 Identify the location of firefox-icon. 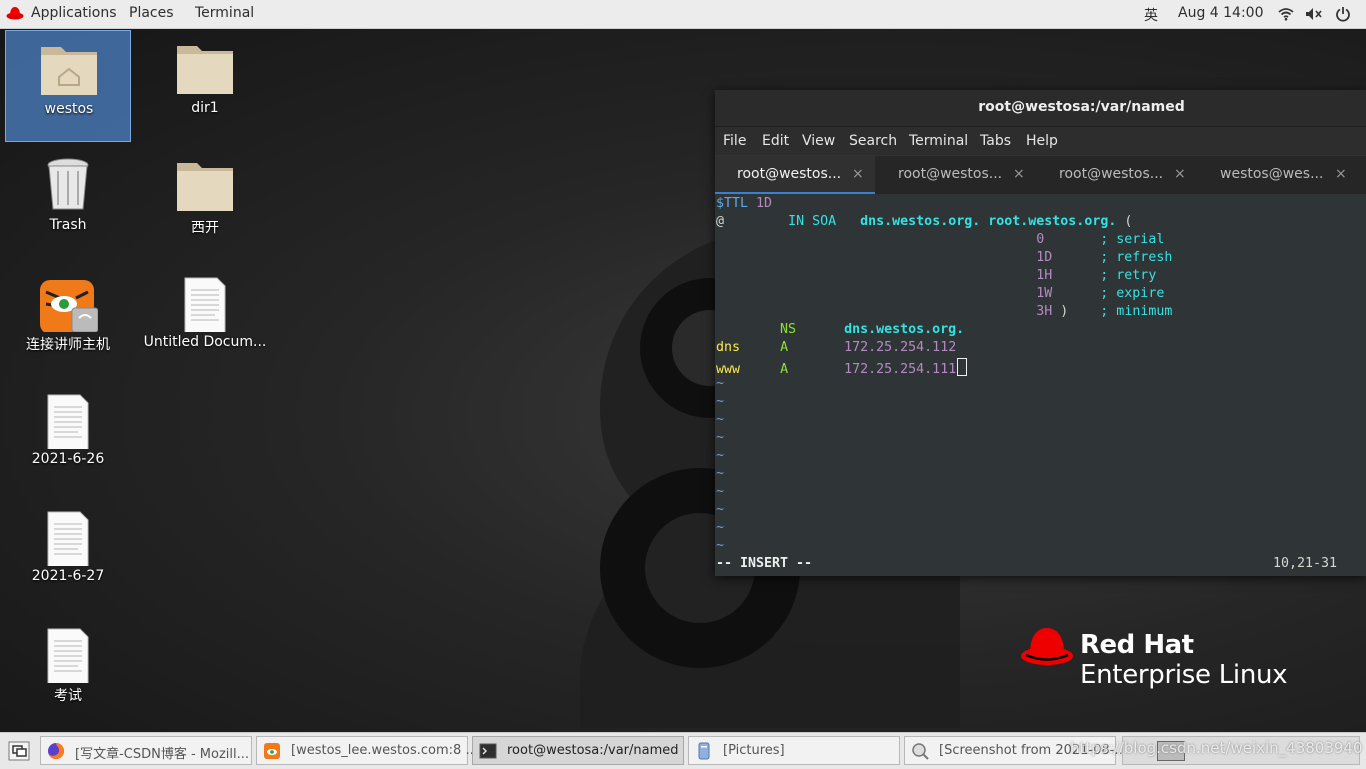
(56, 751).